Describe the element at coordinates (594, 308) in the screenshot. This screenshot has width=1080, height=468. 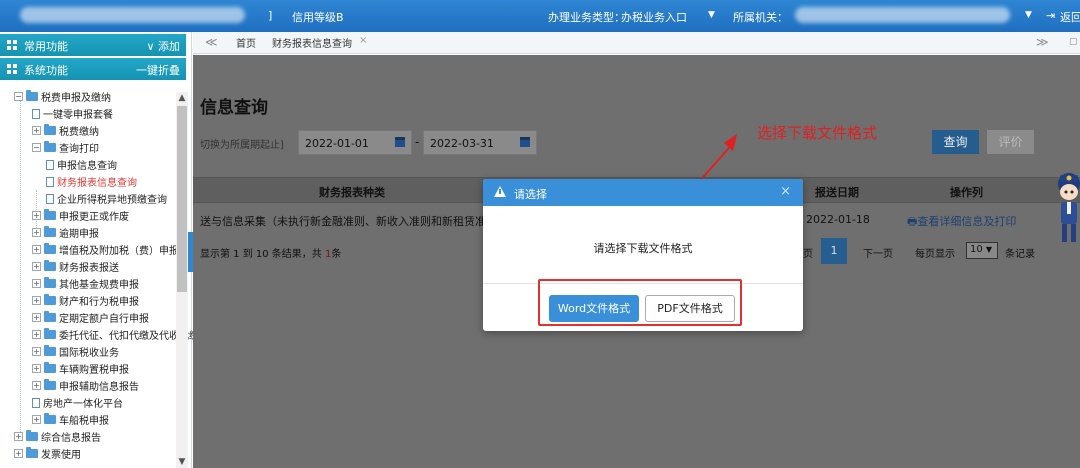
I see `word-format-button: Word文件格式` at that location.